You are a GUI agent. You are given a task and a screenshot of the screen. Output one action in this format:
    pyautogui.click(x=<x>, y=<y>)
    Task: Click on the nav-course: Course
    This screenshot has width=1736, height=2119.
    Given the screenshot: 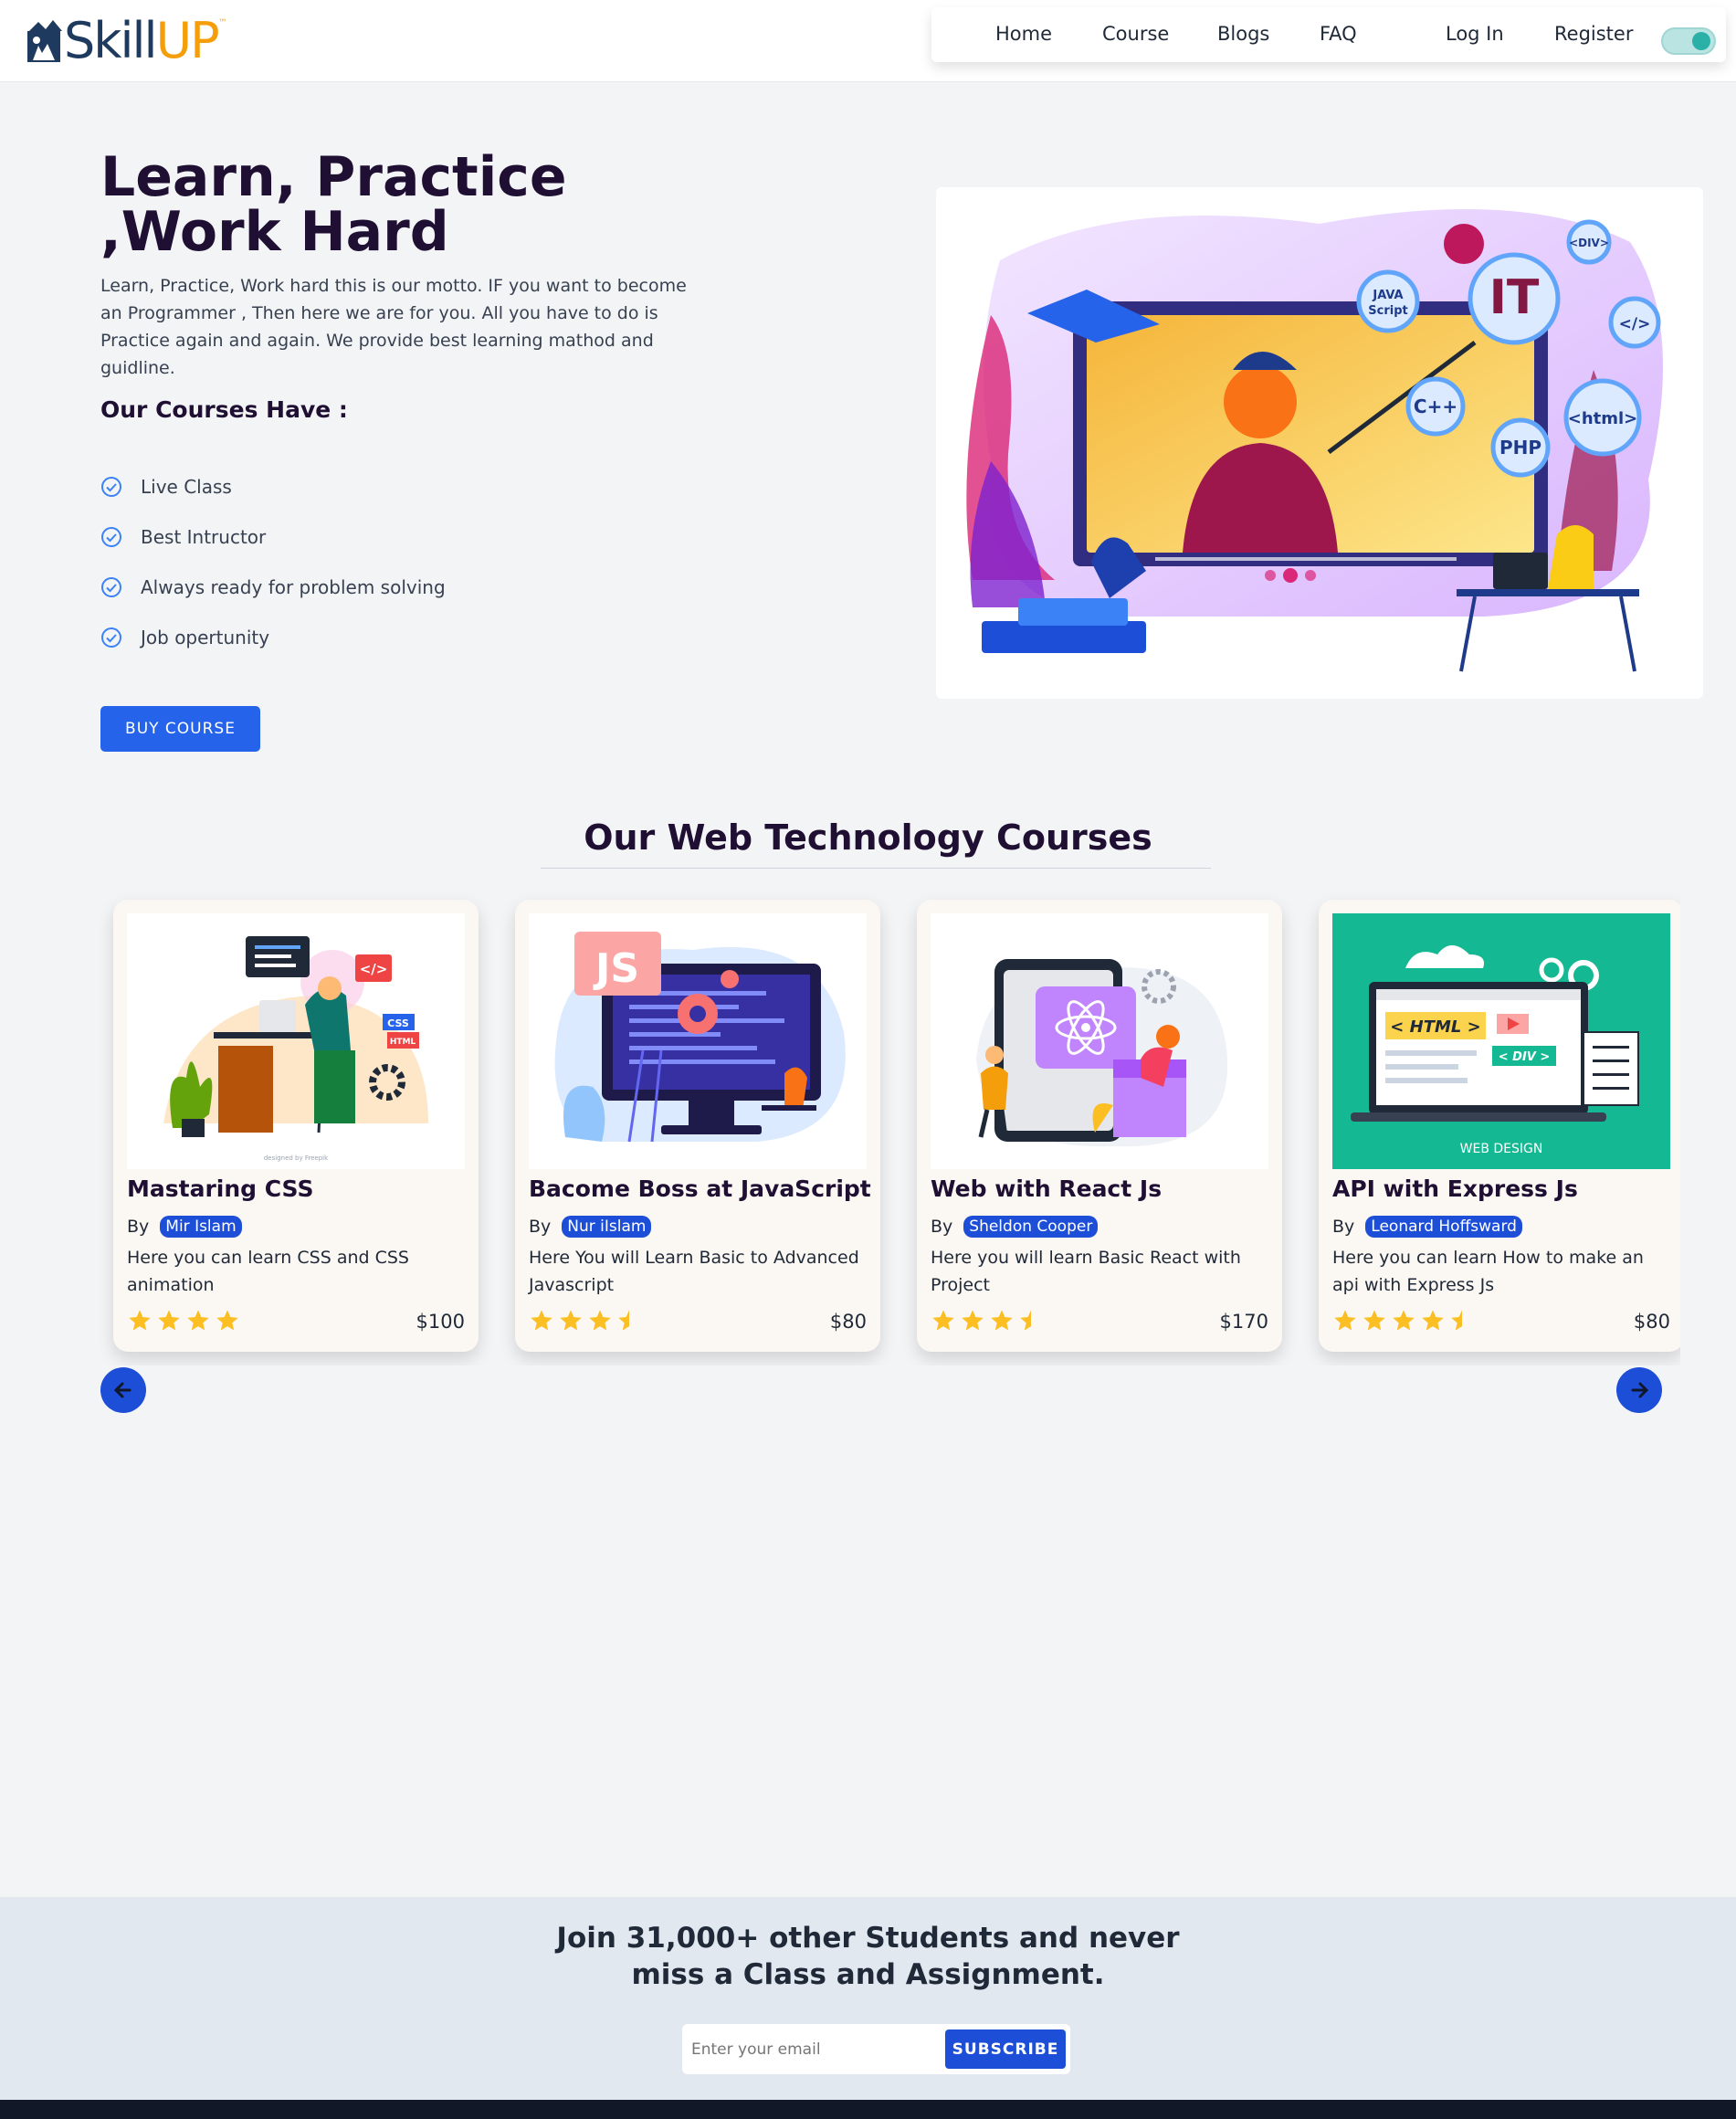 What is the action you would take?
    pyautogui.click(x=1135, y=34)
    